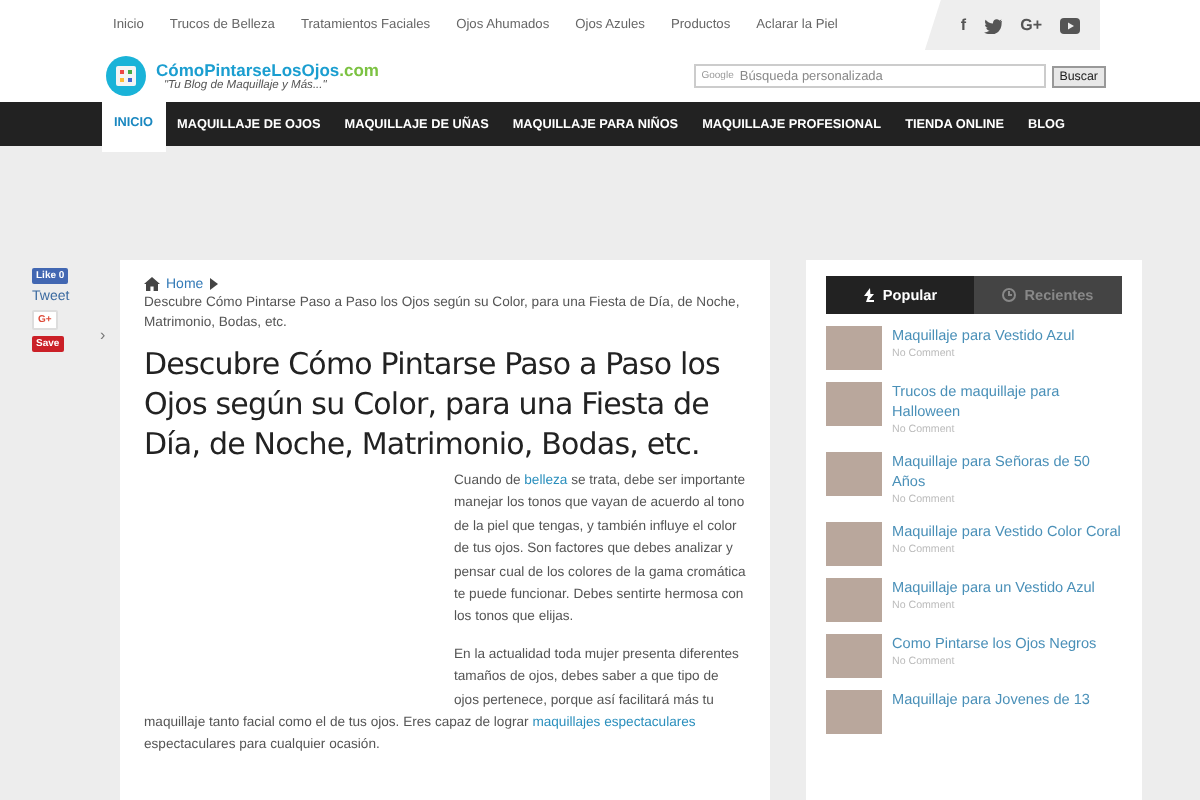 The image size is (1200, 800). What do you see at coordinates (267, 70) in the screenshot?
I see `site-logo-text: CómoPintarseLosOjos.com` at bounding box center [267, 70].